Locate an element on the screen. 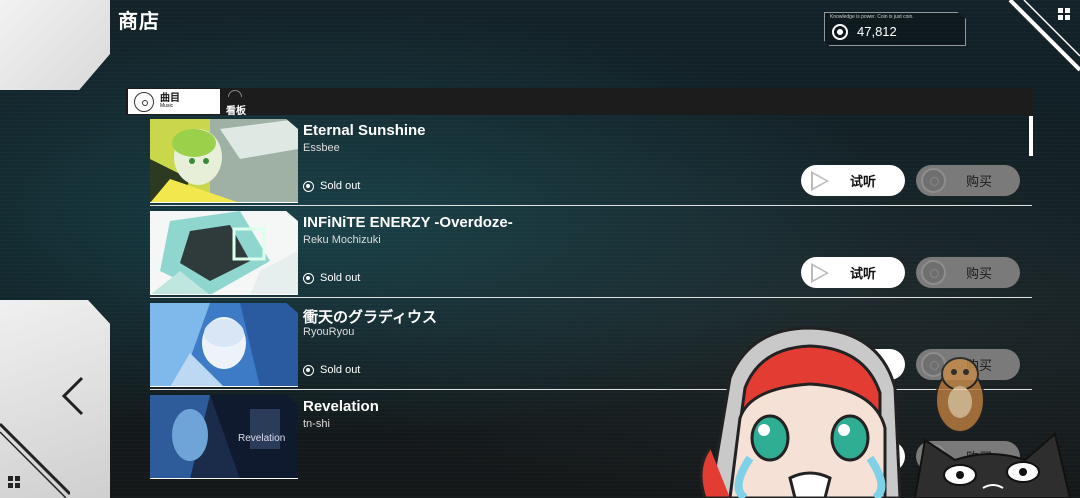 Image resolution: width=1080 pixels, height=498 pixels. crying-girl-mascot is located at coordinates (800, 412).